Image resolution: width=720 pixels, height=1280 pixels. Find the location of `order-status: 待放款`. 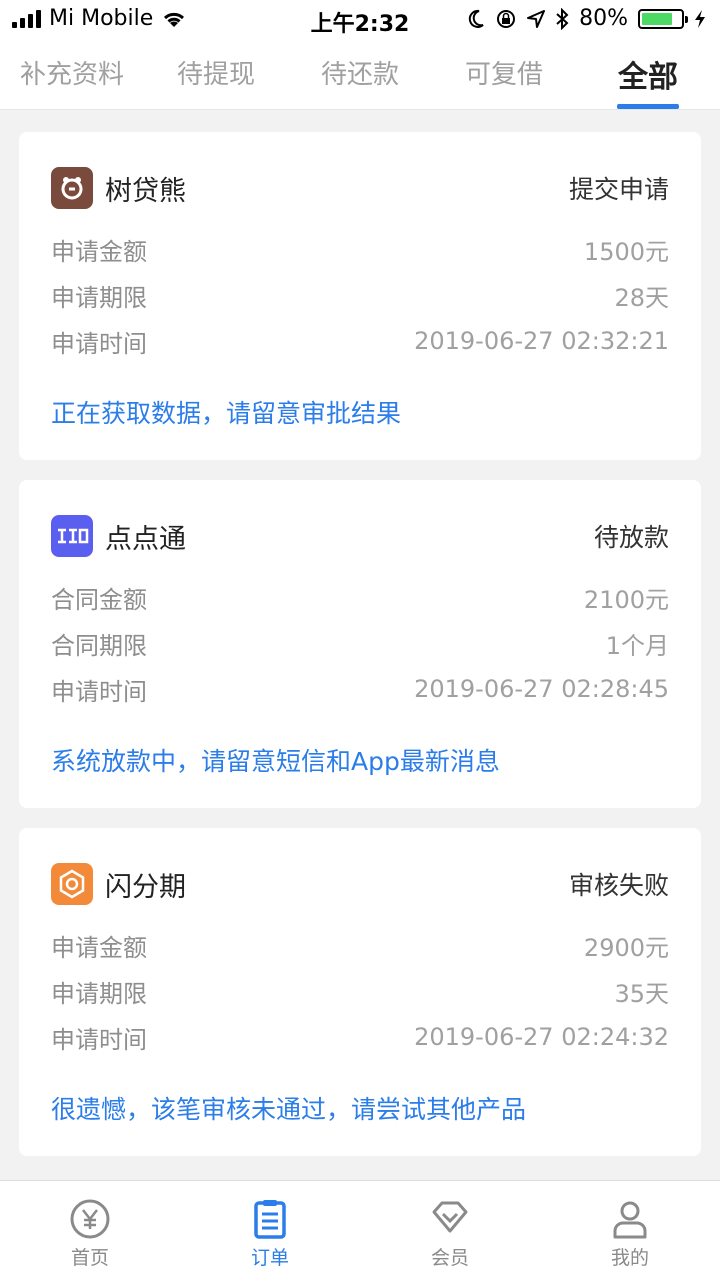

order-status: 待放款 is located at coordinates (631, 537).